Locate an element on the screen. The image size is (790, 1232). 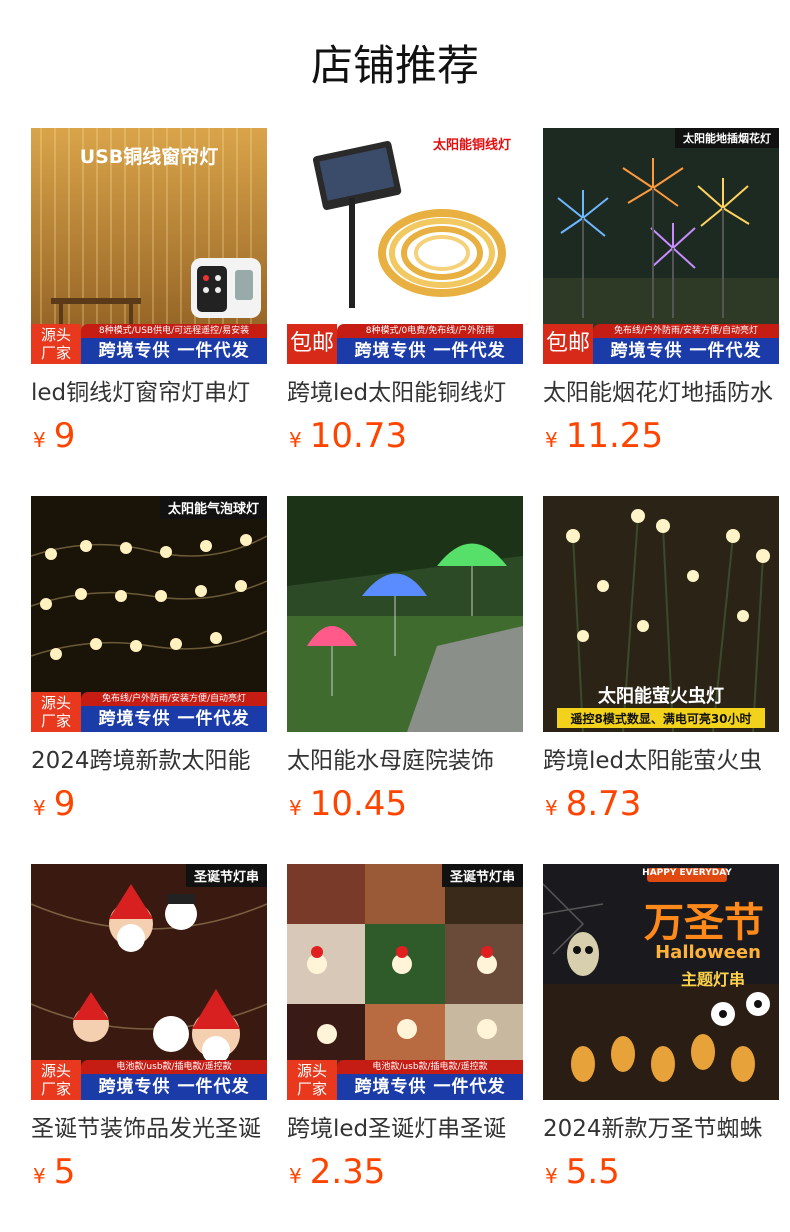
product-price: ¥5 is located at coordinates (54, 1172).